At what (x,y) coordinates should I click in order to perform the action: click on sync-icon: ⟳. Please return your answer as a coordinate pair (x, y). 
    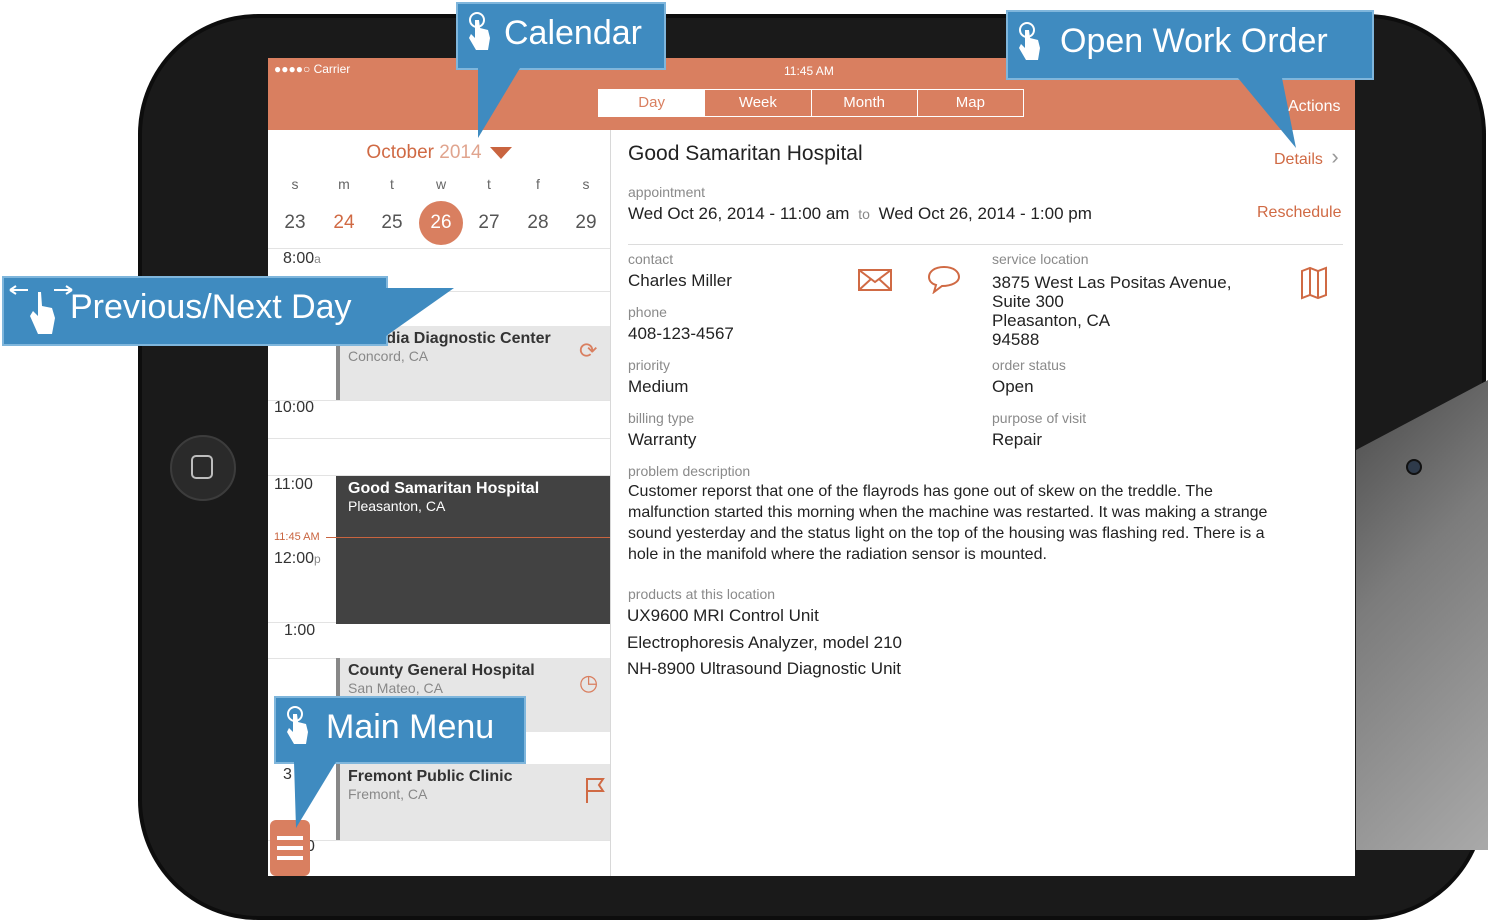
    Looking at the image, I should click on (588, 350).